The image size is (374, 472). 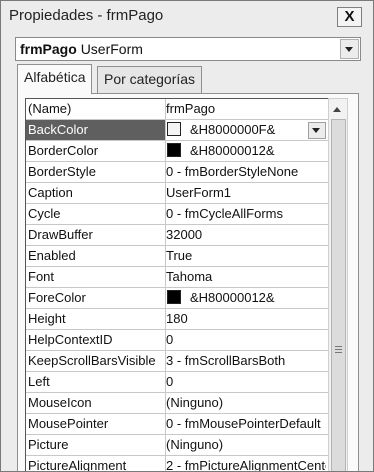 I want to click on property-value-text: 0 - fmBorderStyleNone, so click(x=232, y=171).